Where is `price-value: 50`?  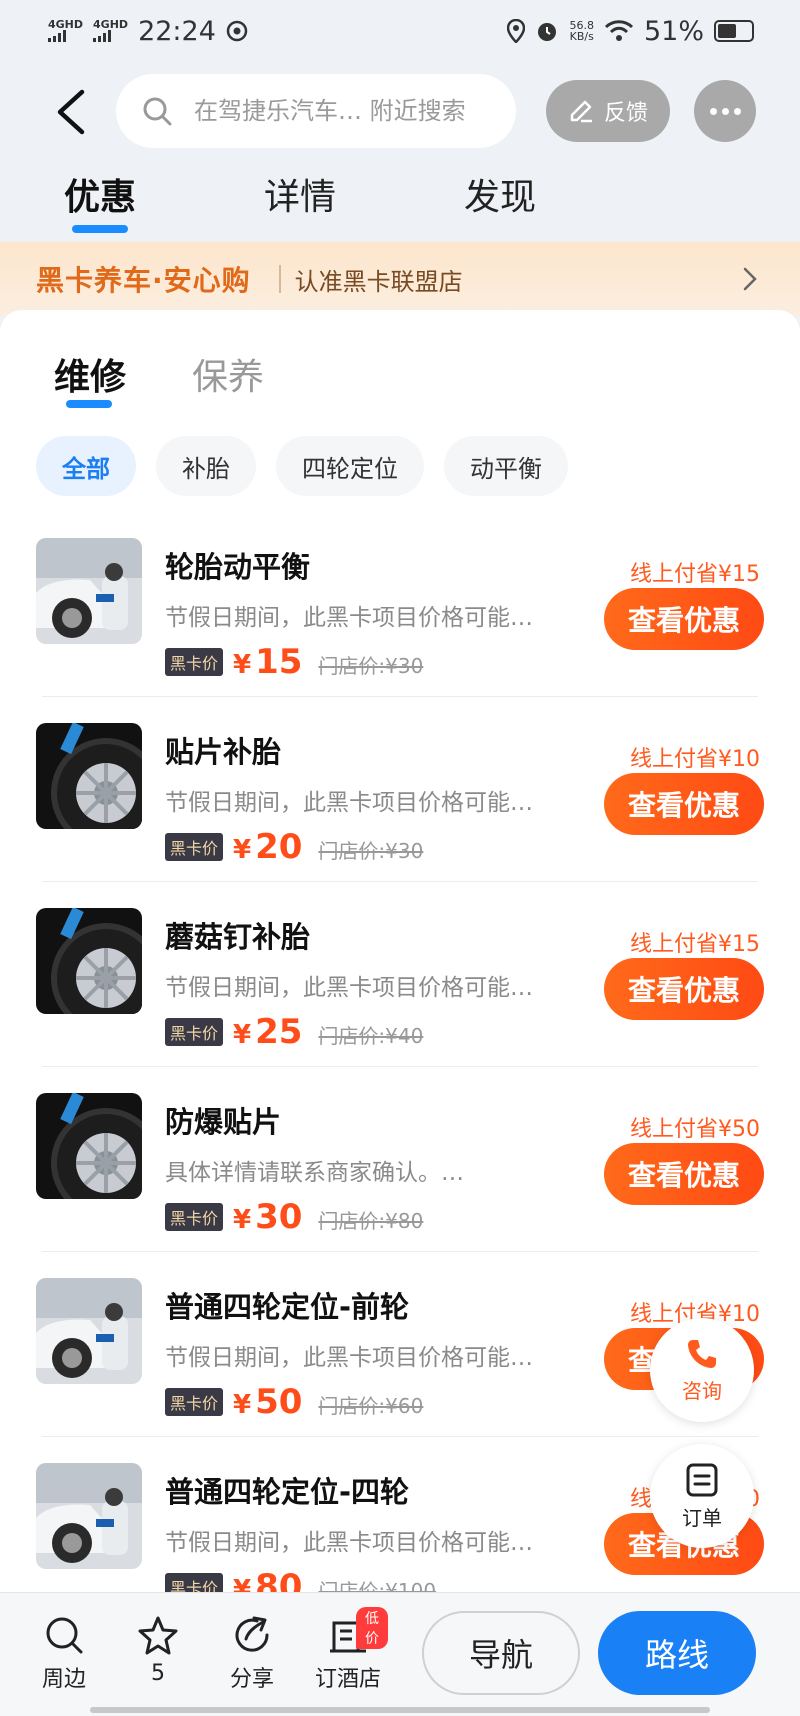
price-value: 50 is located at coordinates (279, 1402).